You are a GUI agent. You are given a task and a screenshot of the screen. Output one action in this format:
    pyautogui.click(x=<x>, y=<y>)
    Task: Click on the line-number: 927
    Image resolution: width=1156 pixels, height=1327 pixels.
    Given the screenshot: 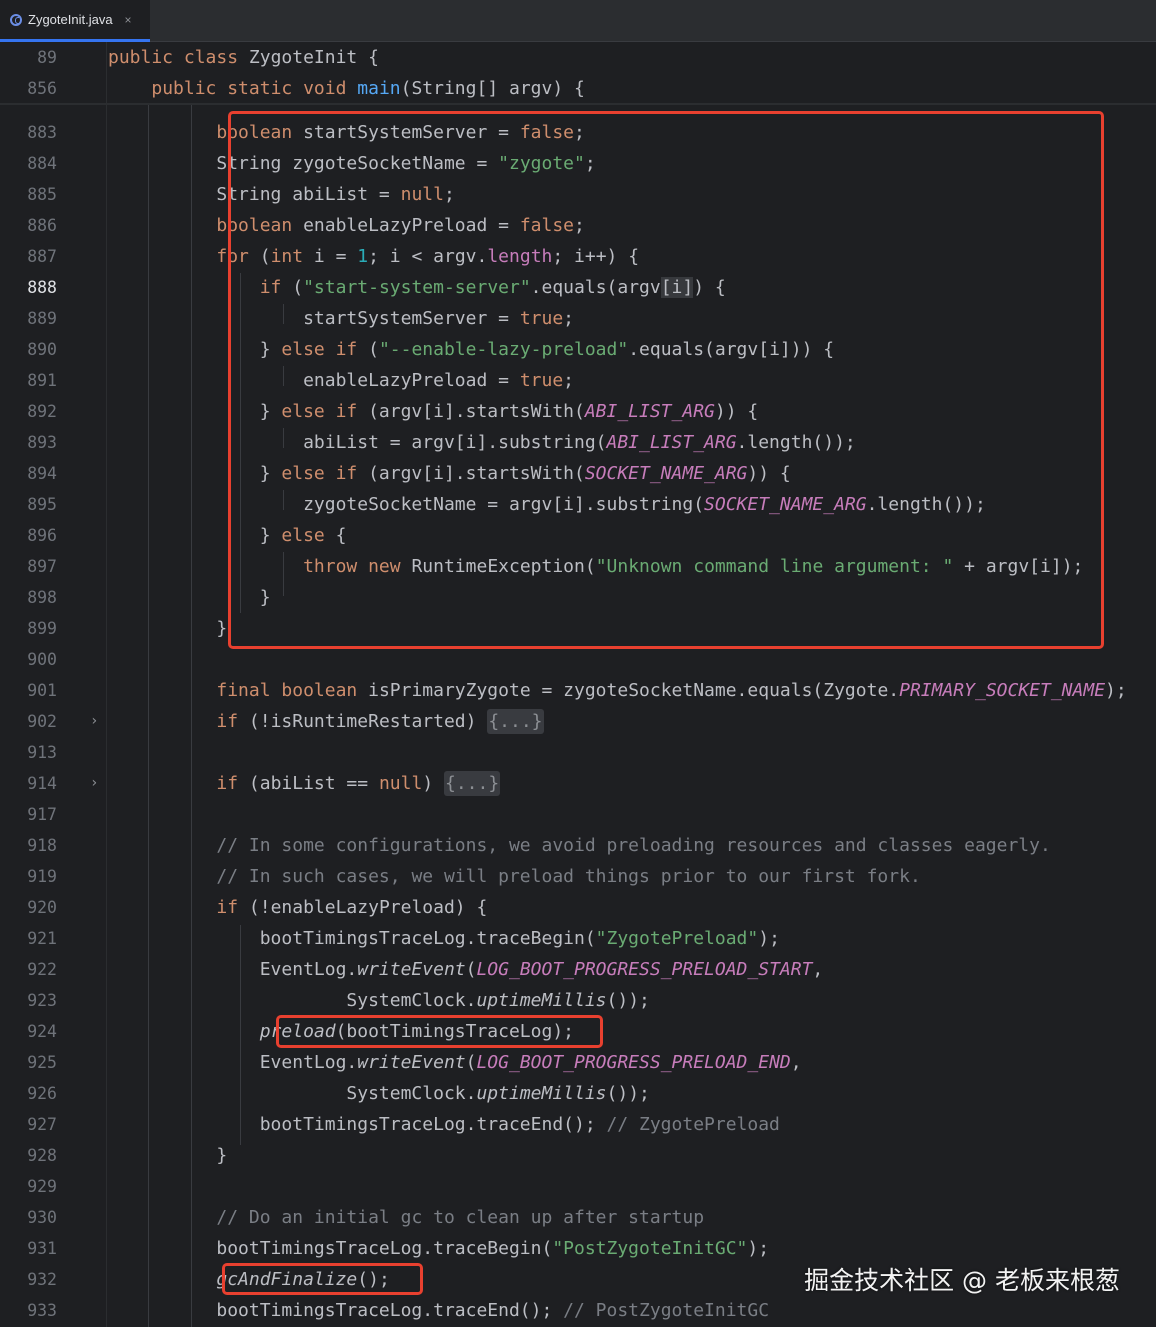 What is the action you would take?
    pyautogui.click(x=28, y=1124)
    